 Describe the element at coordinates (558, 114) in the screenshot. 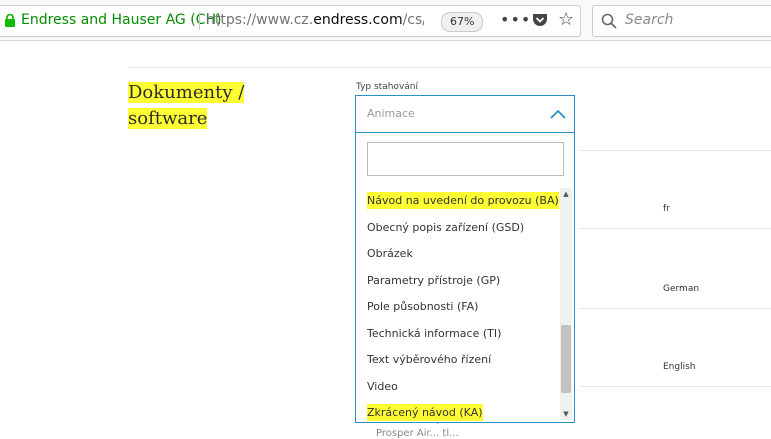

I see `chevron-up-icon` at that location.